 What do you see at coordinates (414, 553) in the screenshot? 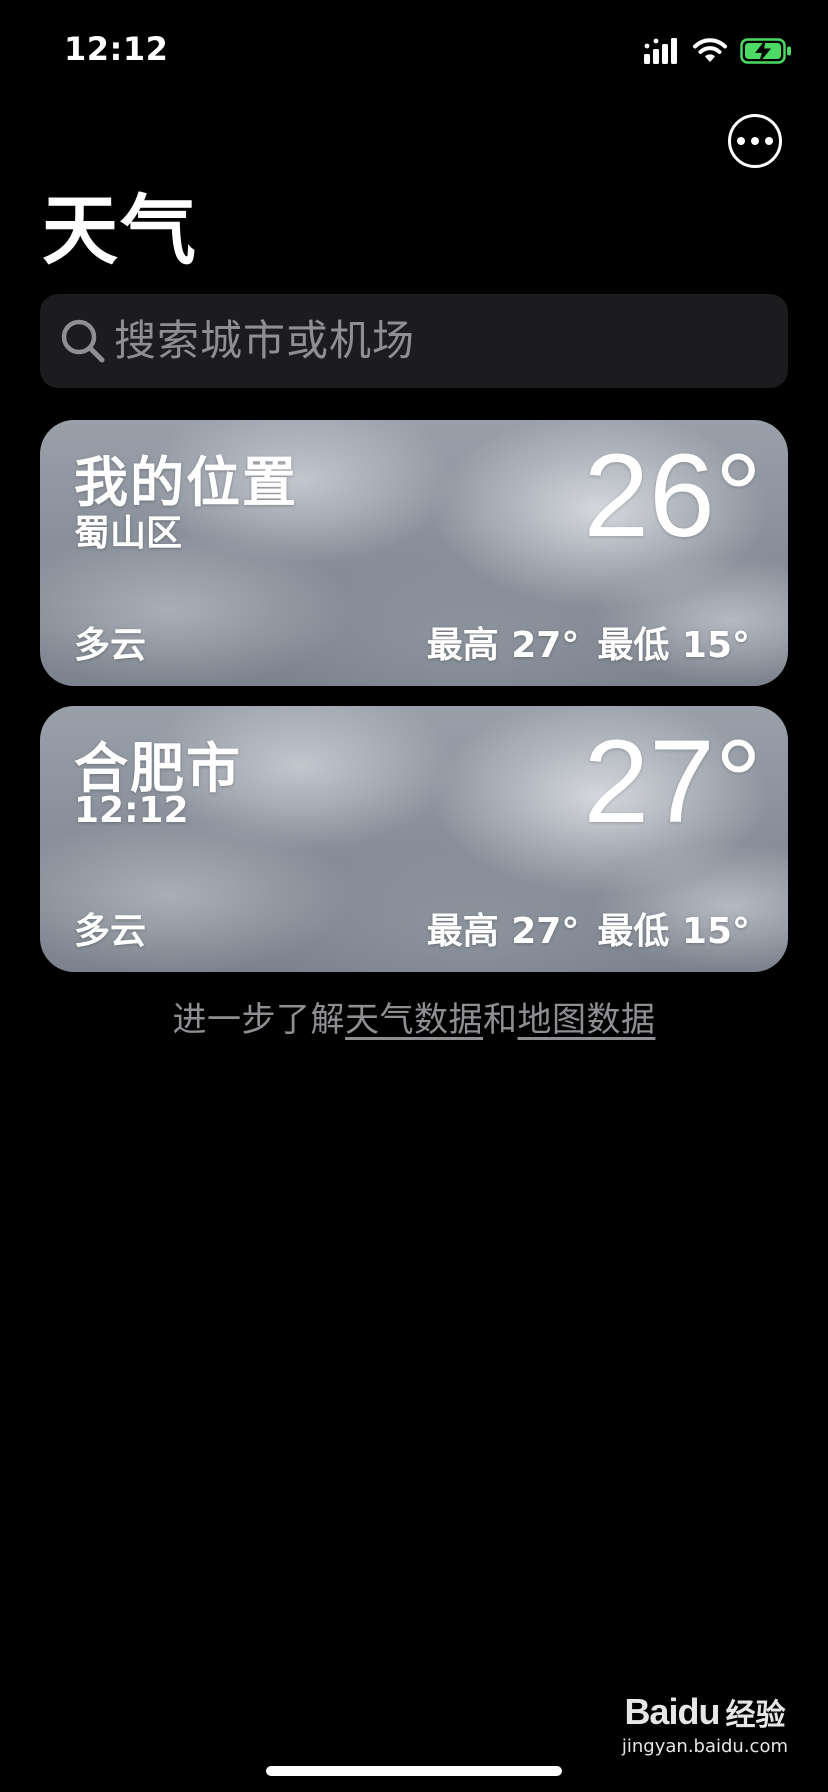
I see `city-card-my-location: 我的位置 蜀山区 26° 多云 最高 27° 最低 15°` at bounding box center [414, 553].